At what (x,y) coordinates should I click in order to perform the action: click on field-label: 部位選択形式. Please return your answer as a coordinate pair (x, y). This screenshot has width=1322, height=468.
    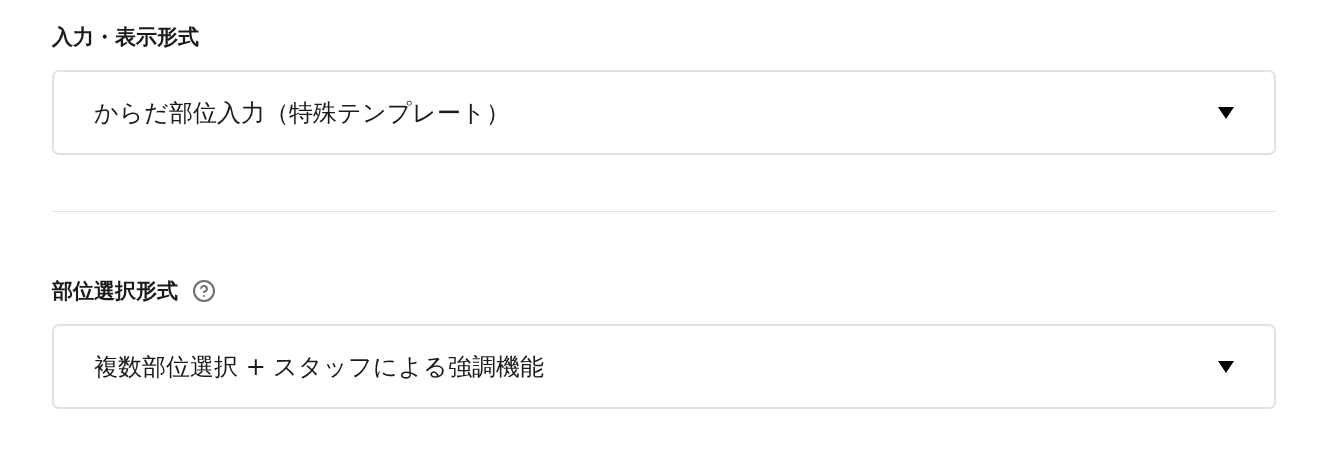
    Looking at the image, I should click on (115, 291).